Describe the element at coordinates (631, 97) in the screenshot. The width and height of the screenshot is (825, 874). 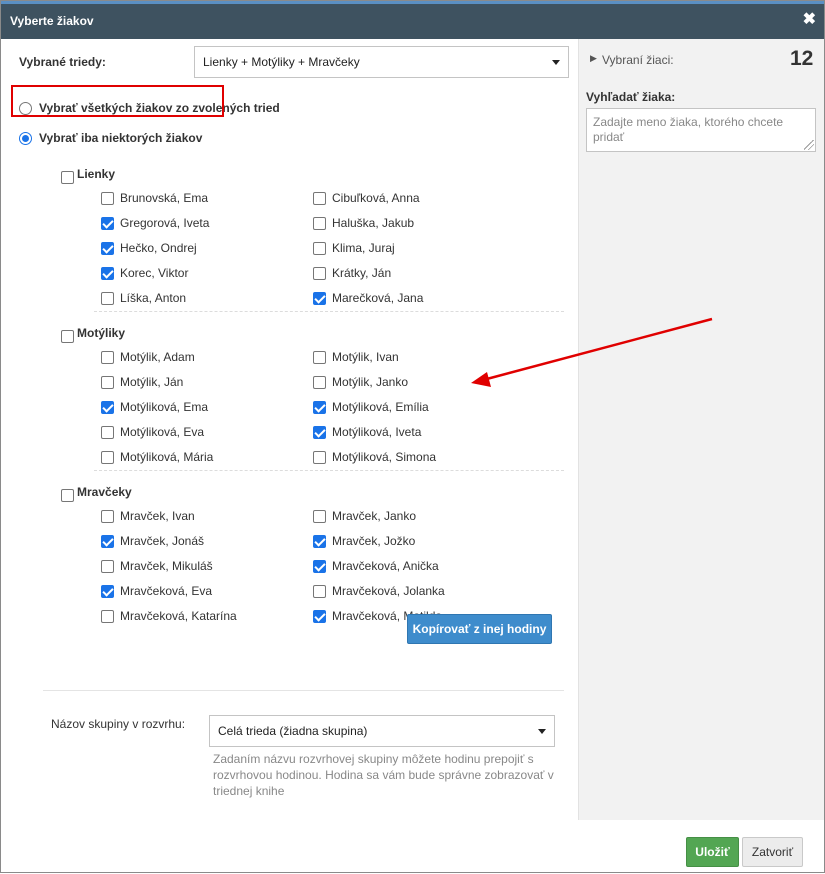
I see `search-student-label: Vyhľadať žiaka:` at that location.